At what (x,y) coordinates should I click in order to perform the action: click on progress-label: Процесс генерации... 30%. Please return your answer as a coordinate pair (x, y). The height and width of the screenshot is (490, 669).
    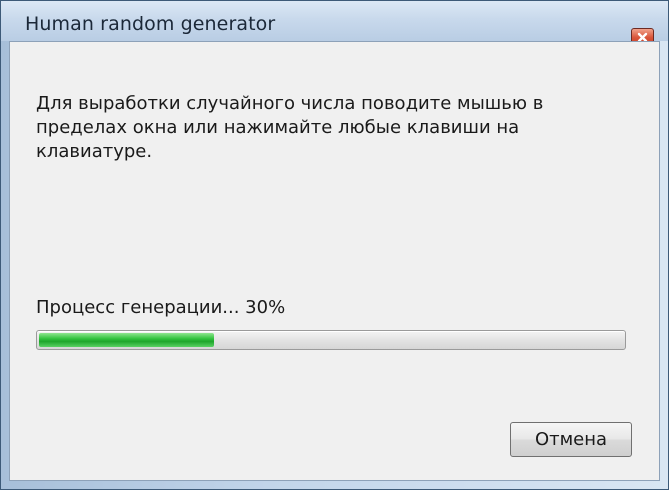
    Looking at the image, I should click on (161, 307).